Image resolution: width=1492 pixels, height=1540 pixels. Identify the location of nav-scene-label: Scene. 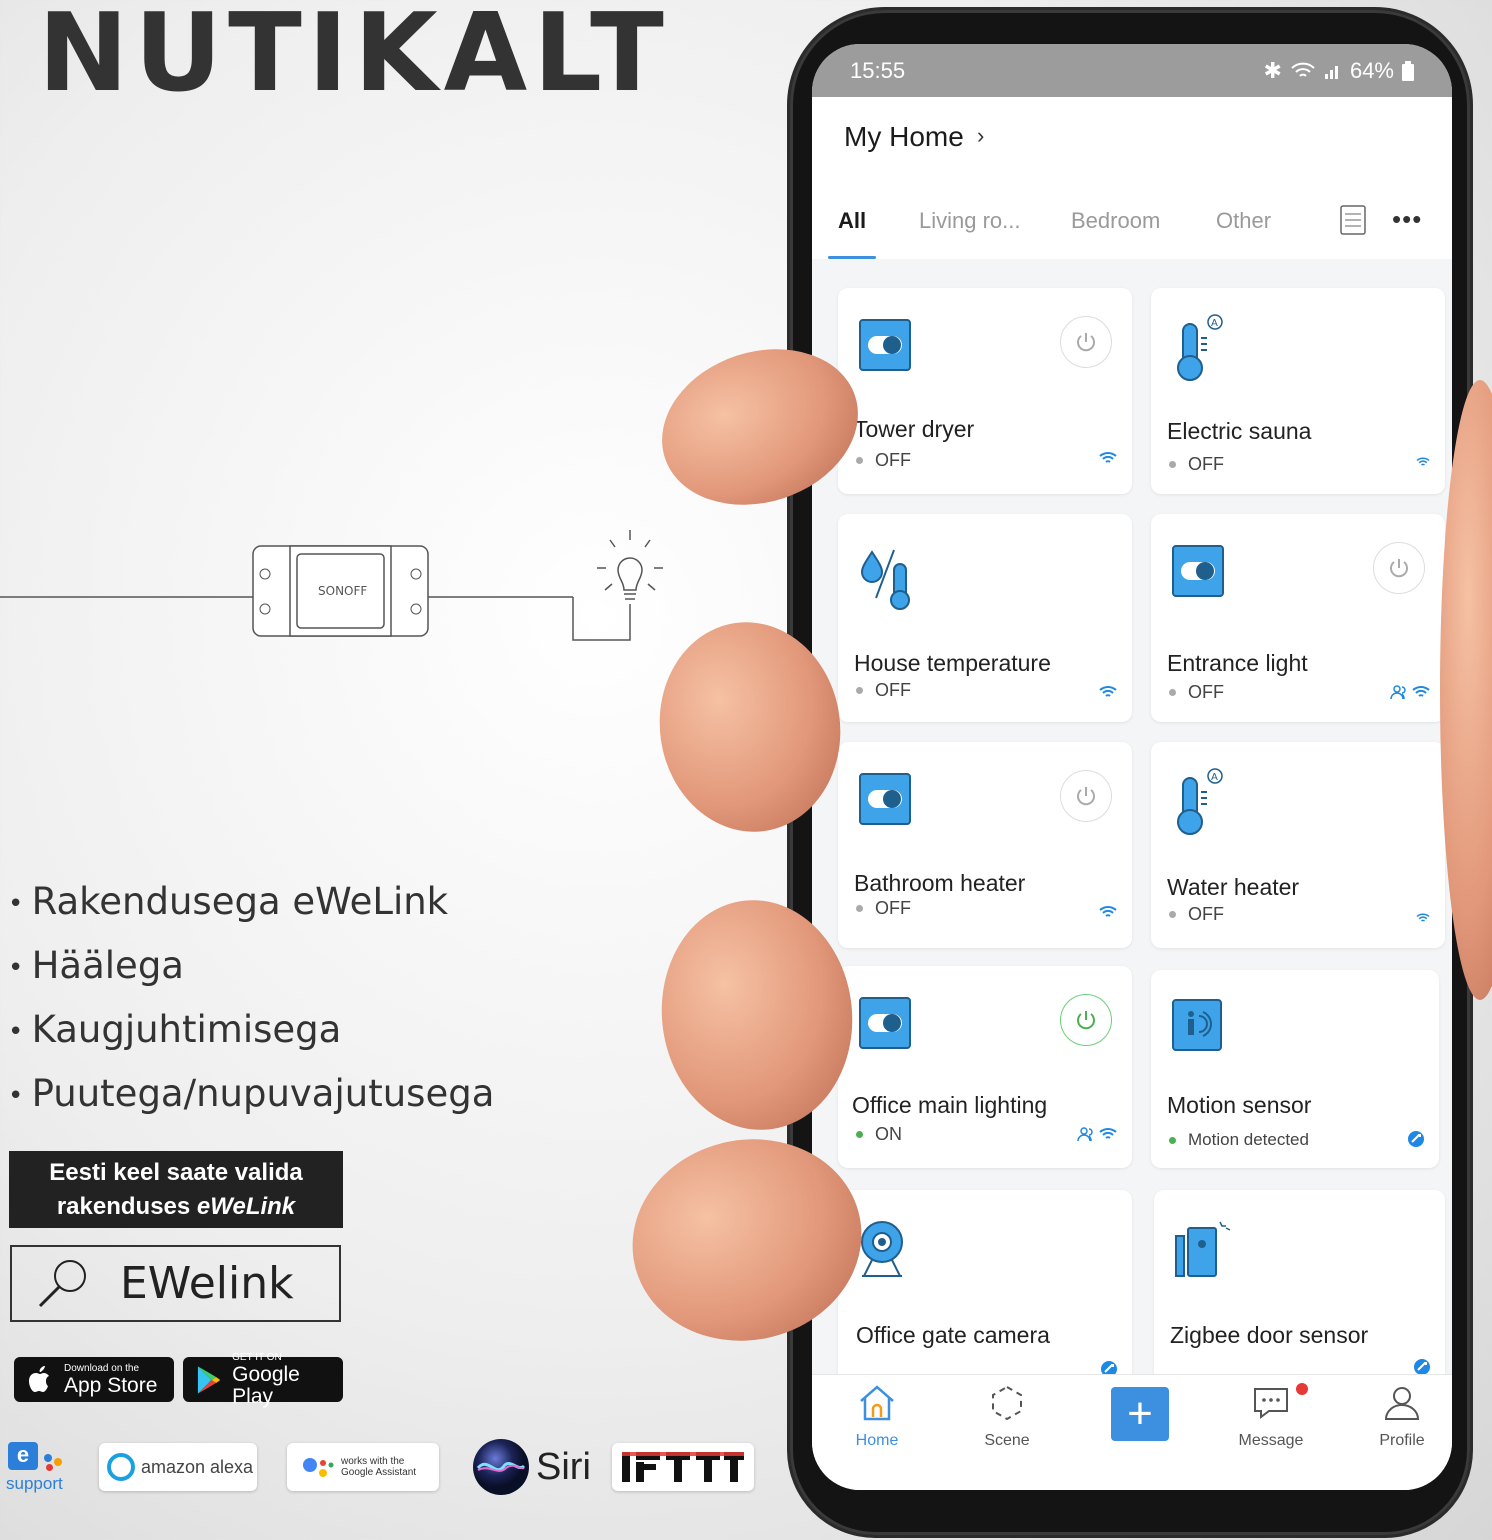
(1007, 1440).